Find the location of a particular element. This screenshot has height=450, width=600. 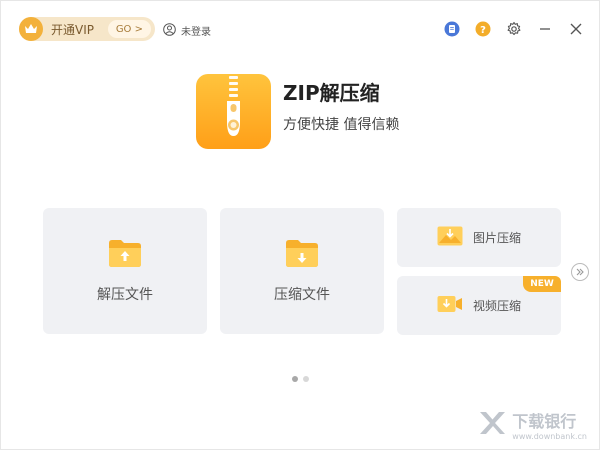

user-login: 未登录 is located at coordinates (187, 30).